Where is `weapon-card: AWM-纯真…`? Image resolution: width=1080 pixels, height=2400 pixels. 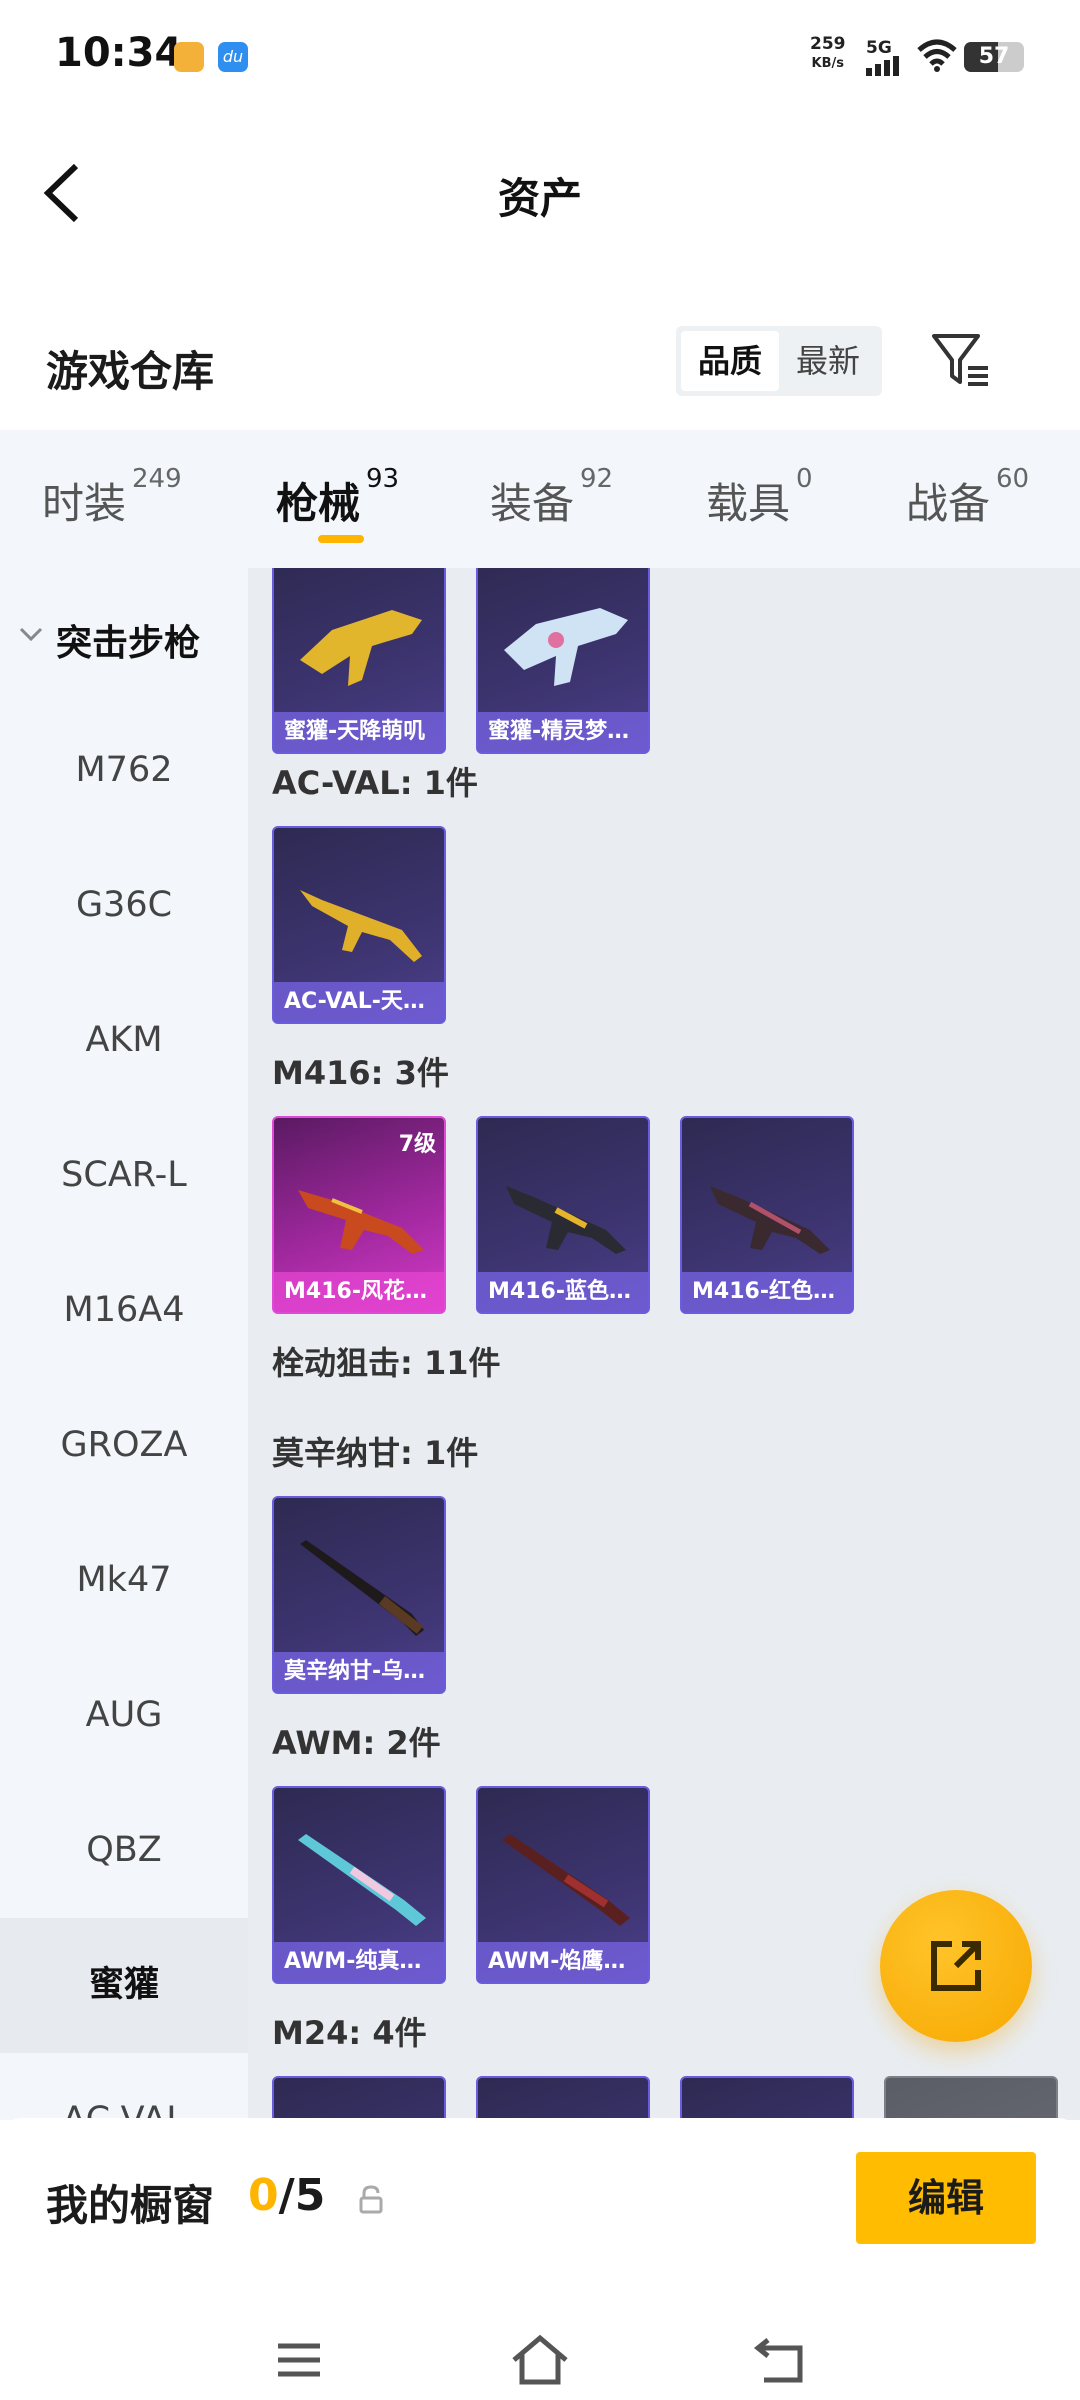
weapon-card: AWM-纯真… is located at coordinates (359, 1885).